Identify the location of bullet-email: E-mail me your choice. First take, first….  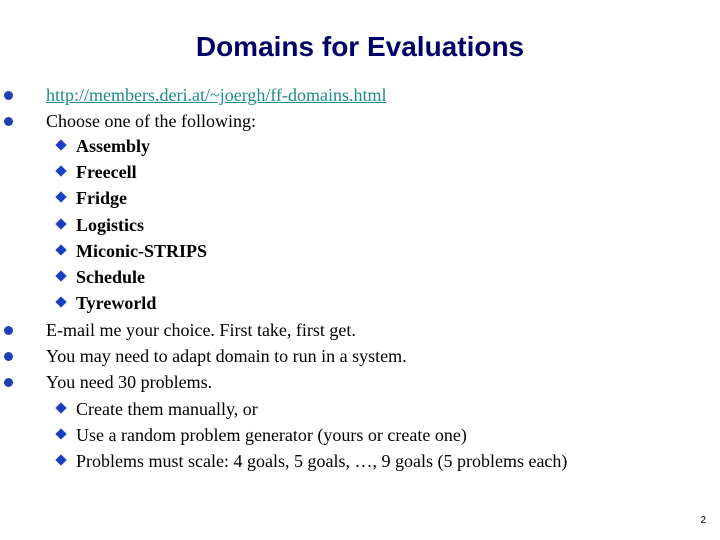
(180, 330).